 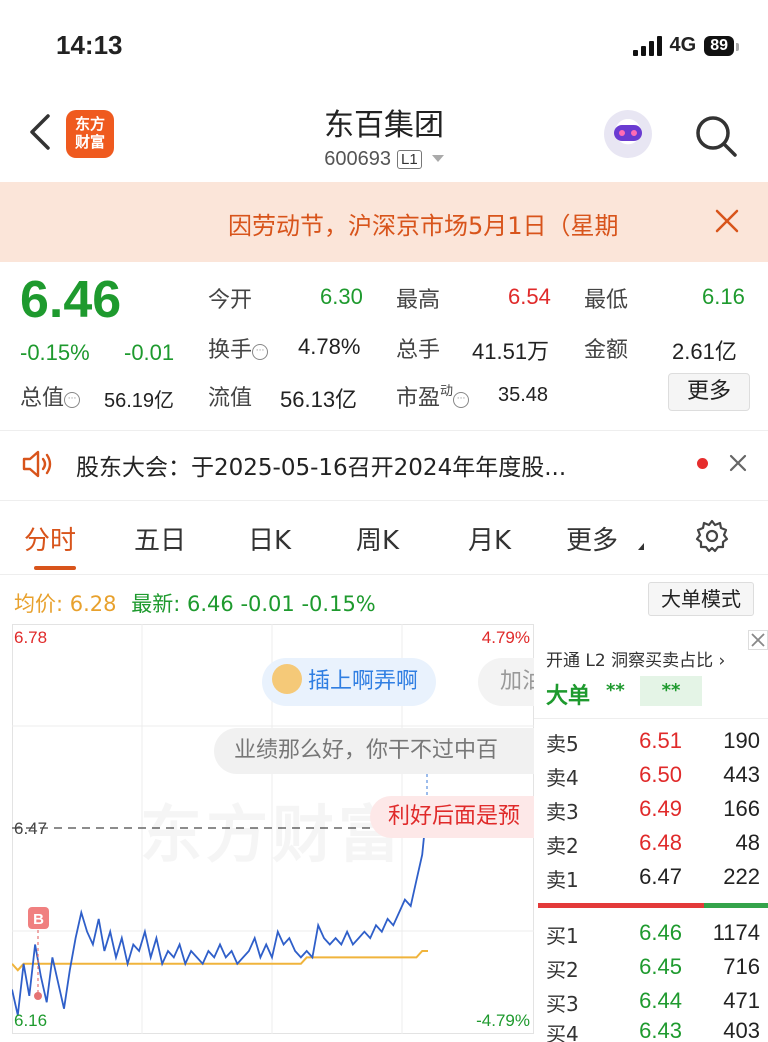 I want to click on more-quote-button: 更多, so click(x=709, y=392).